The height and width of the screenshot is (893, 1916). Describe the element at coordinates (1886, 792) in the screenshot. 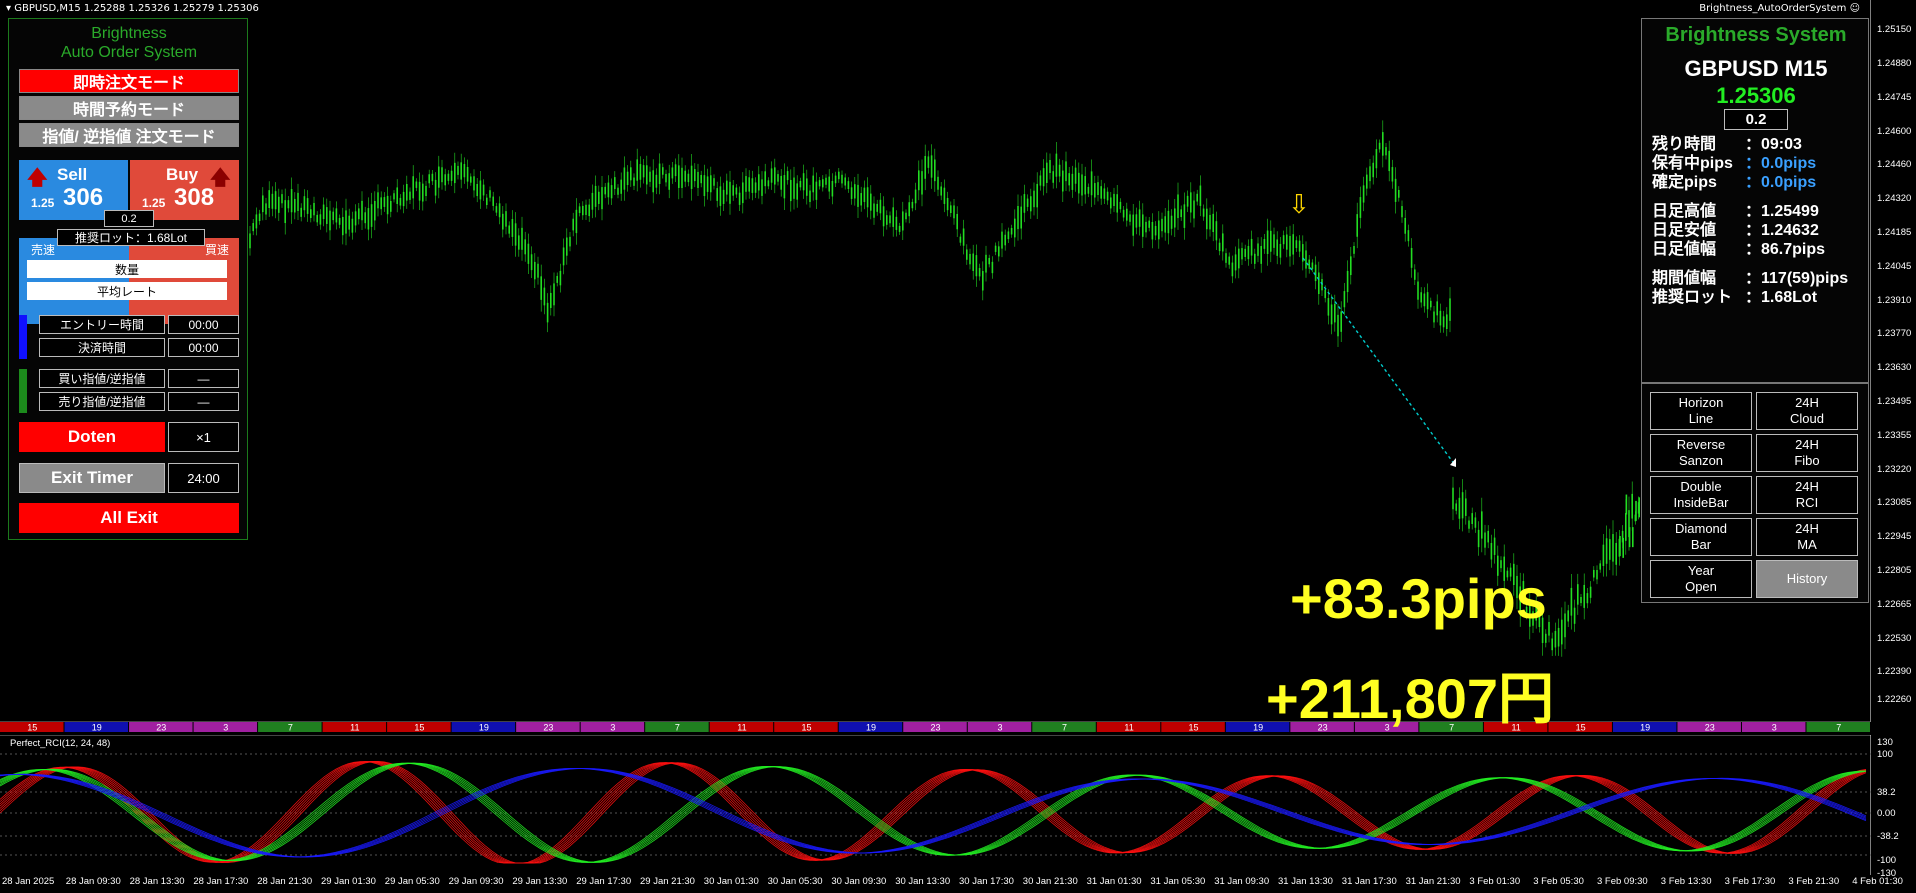

I see `rci-tick: 38.2` at that location.